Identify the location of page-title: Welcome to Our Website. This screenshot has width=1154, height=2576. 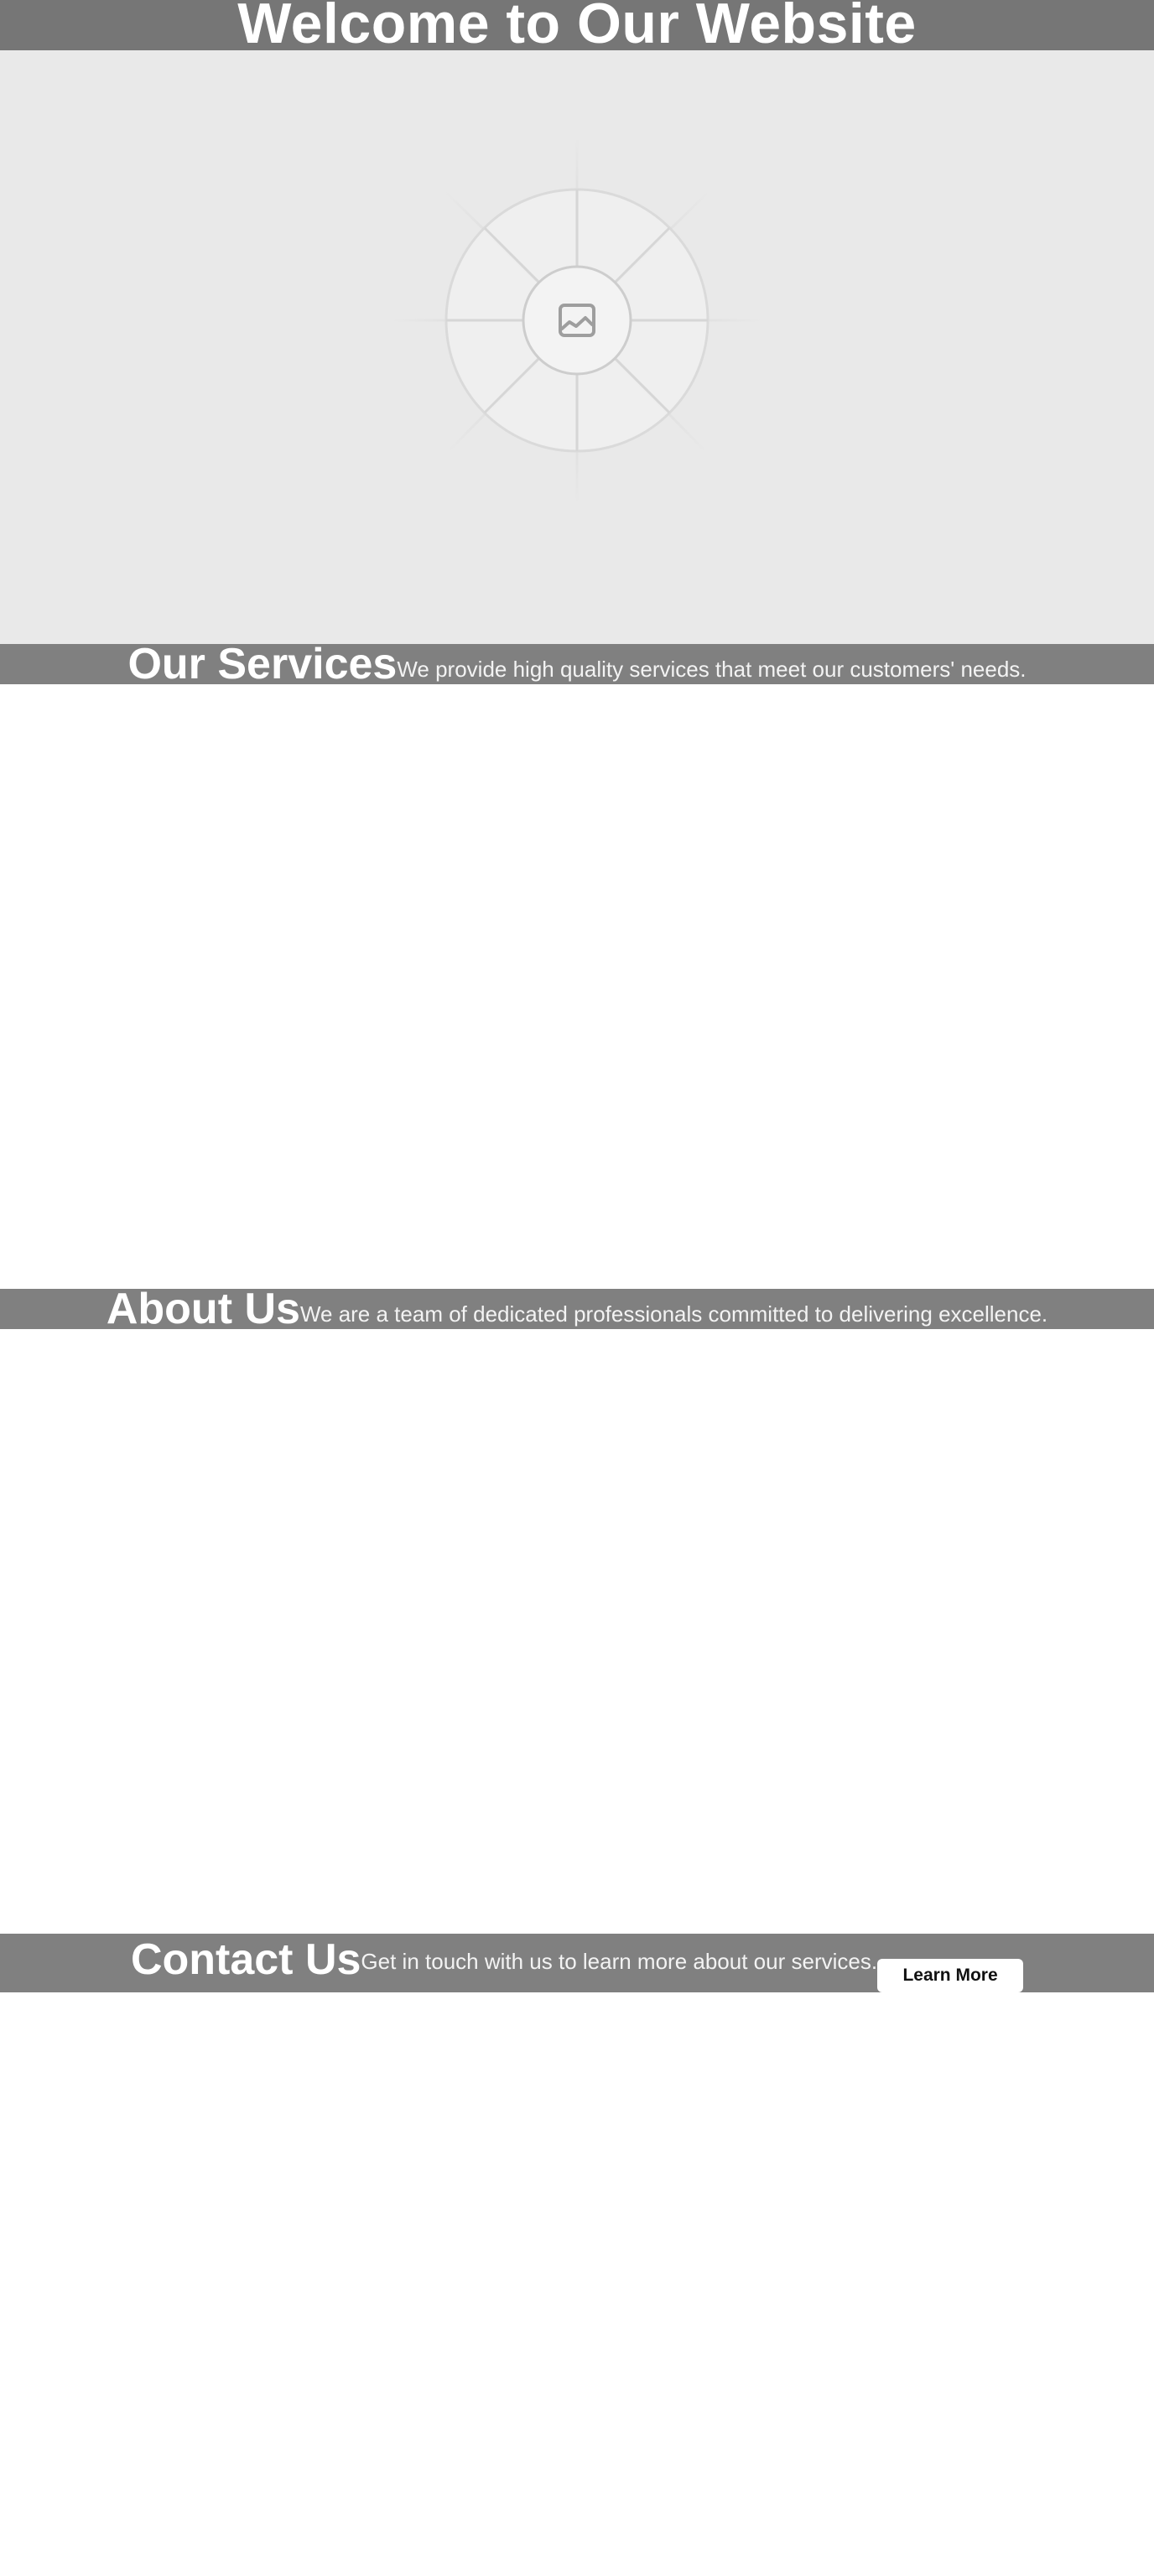
(577, 25).